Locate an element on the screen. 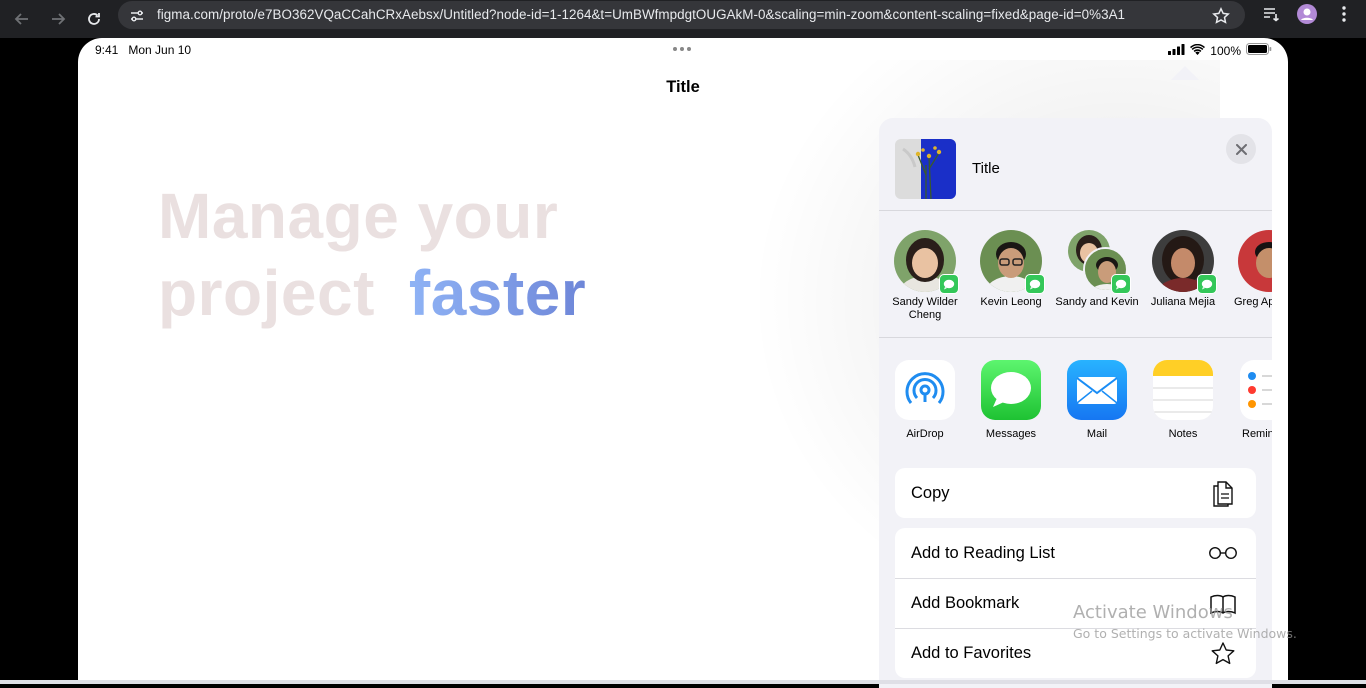 The image size is (1366, 688). app-notes: Notes is located at coordinates (1183, 400).